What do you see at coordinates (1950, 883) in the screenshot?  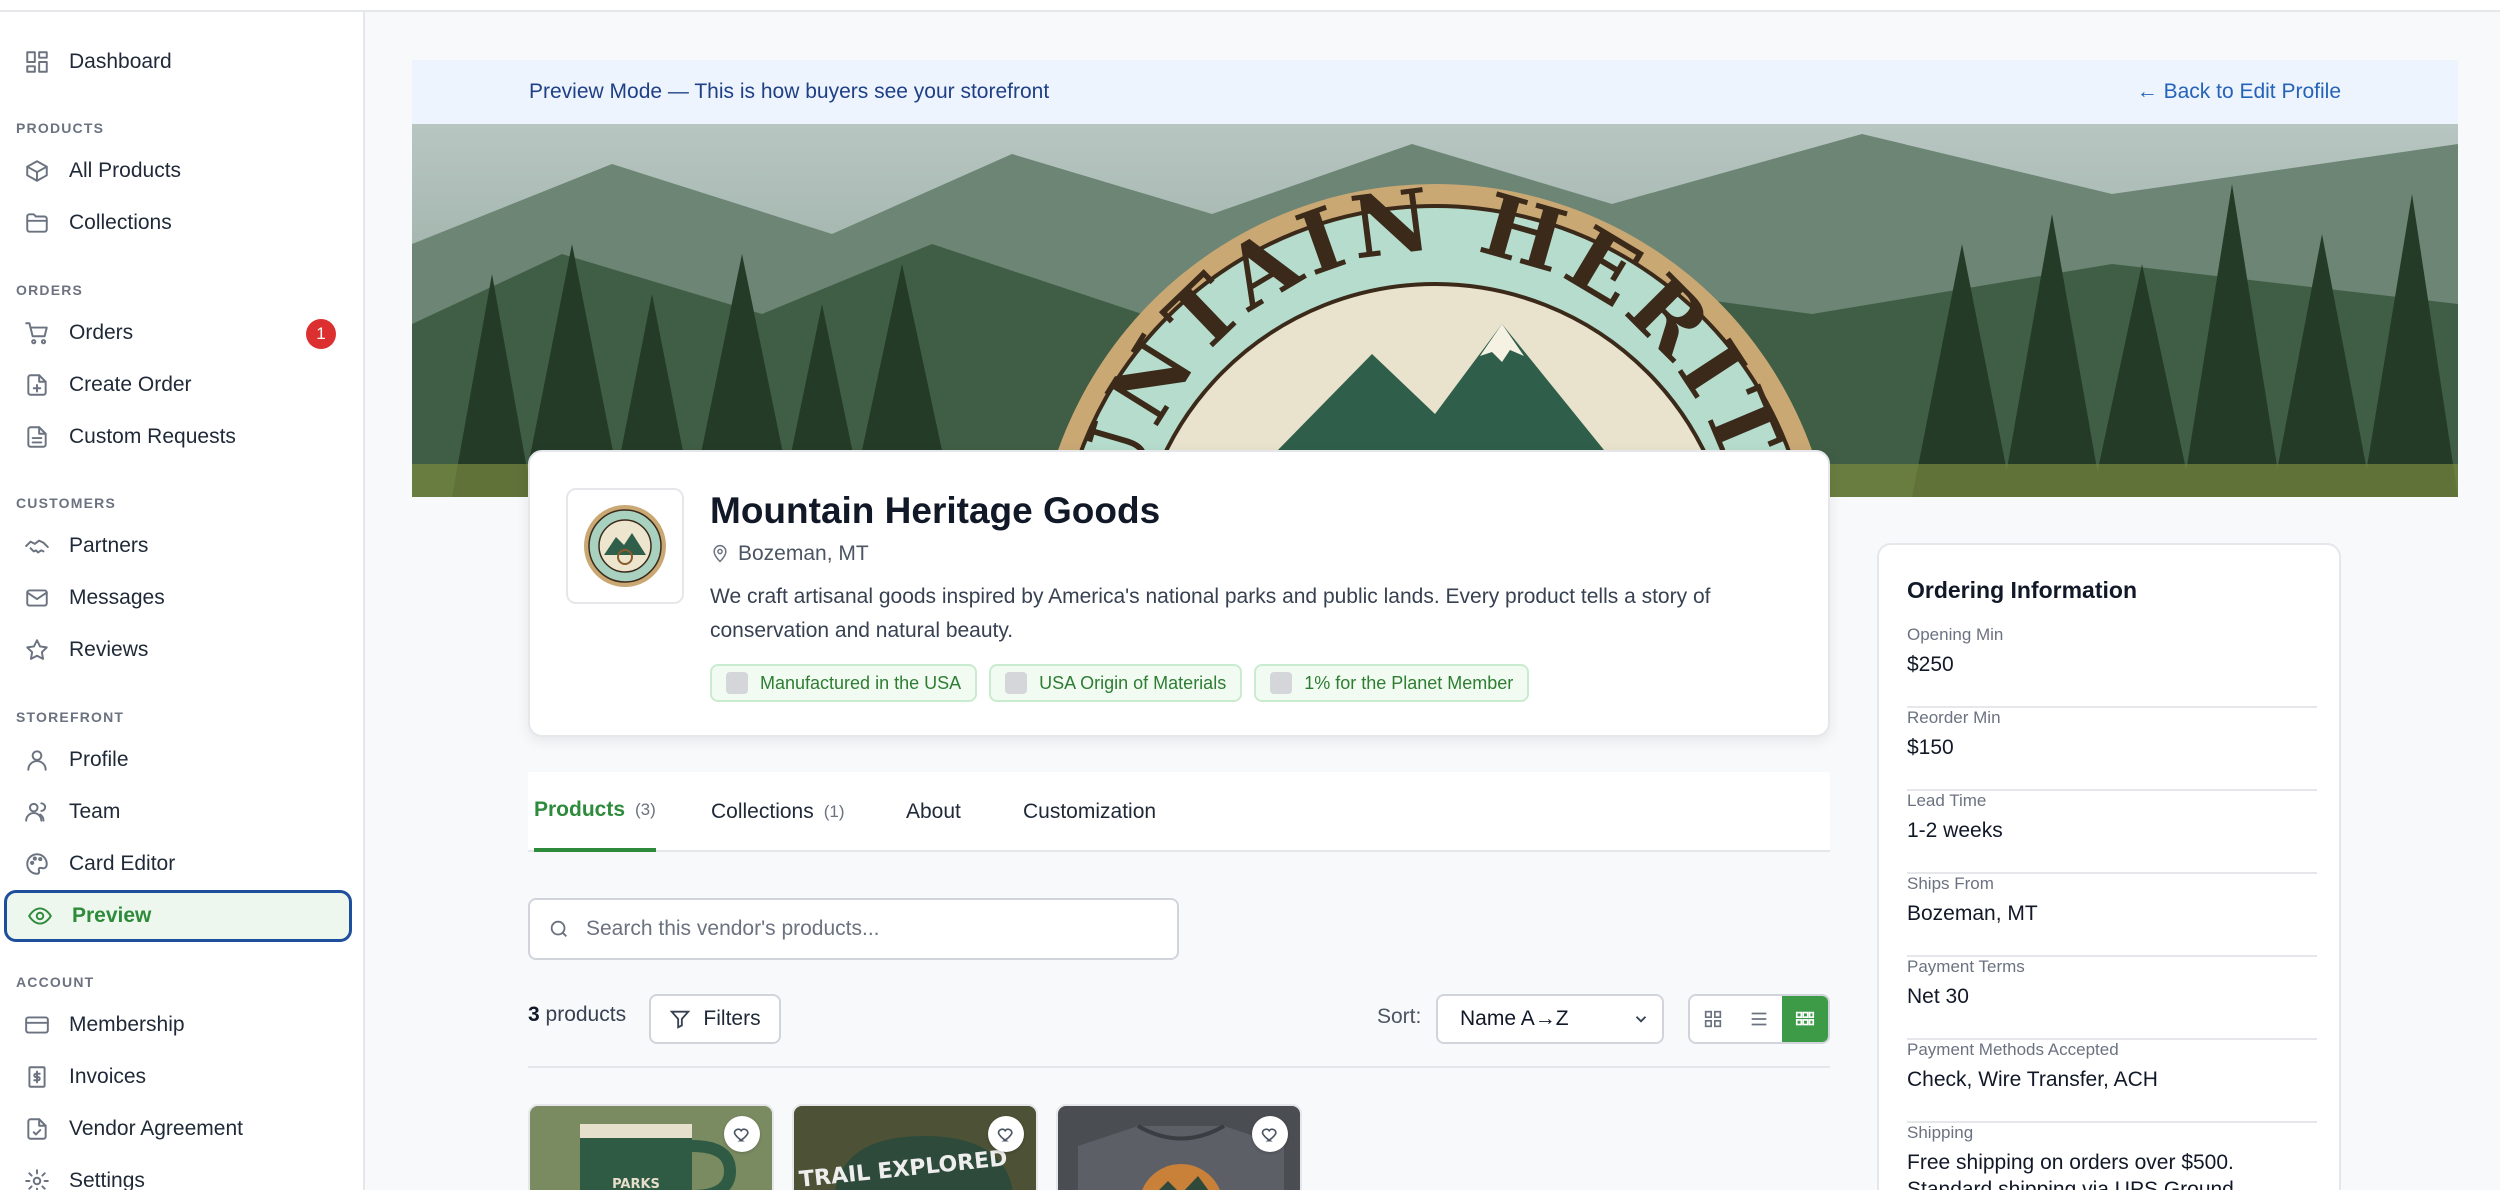 I see `ordering-row-label: Ships From` at bounding box center [1950, 883].